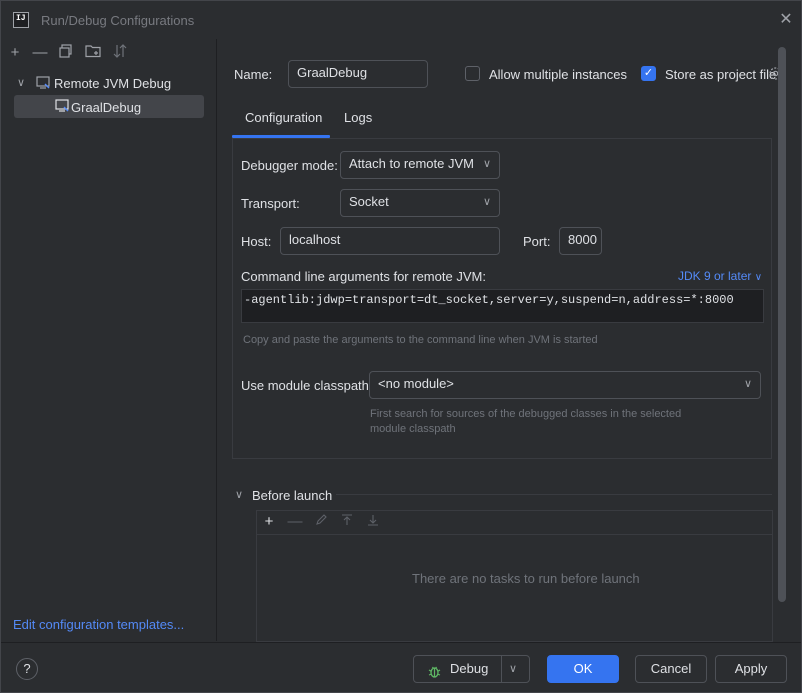  I want to click on section-divider, so click(554, 494).